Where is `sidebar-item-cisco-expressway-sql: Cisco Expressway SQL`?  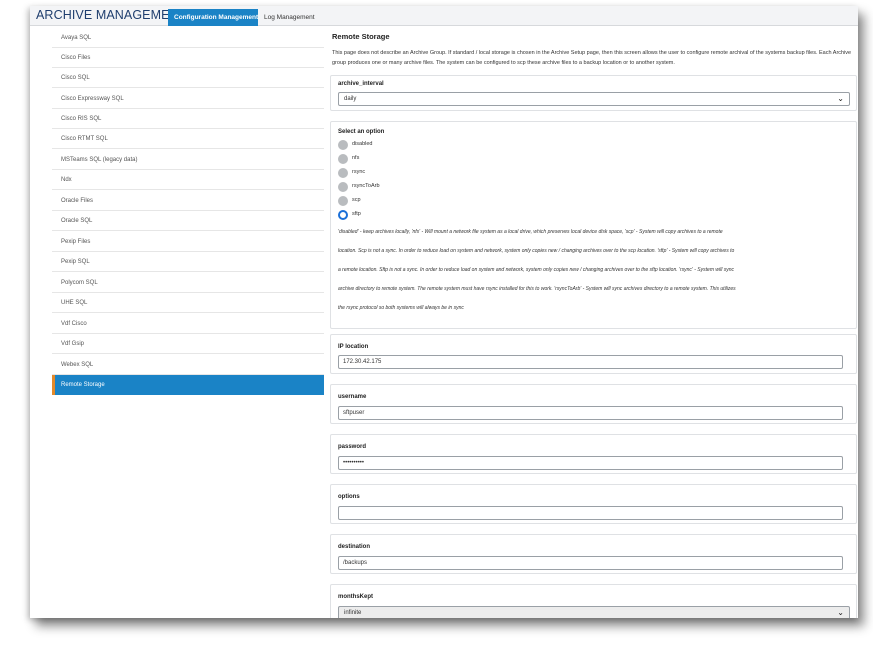 sidebar-item-cisco-expressway-sql: Cisco Expressway SQL is located at coordinates (188, 99).